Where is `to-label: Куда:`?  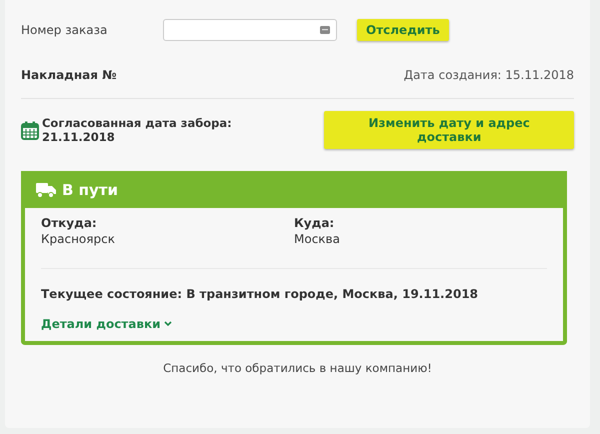 to-label: Куда: is located at coordinates (315, 223).